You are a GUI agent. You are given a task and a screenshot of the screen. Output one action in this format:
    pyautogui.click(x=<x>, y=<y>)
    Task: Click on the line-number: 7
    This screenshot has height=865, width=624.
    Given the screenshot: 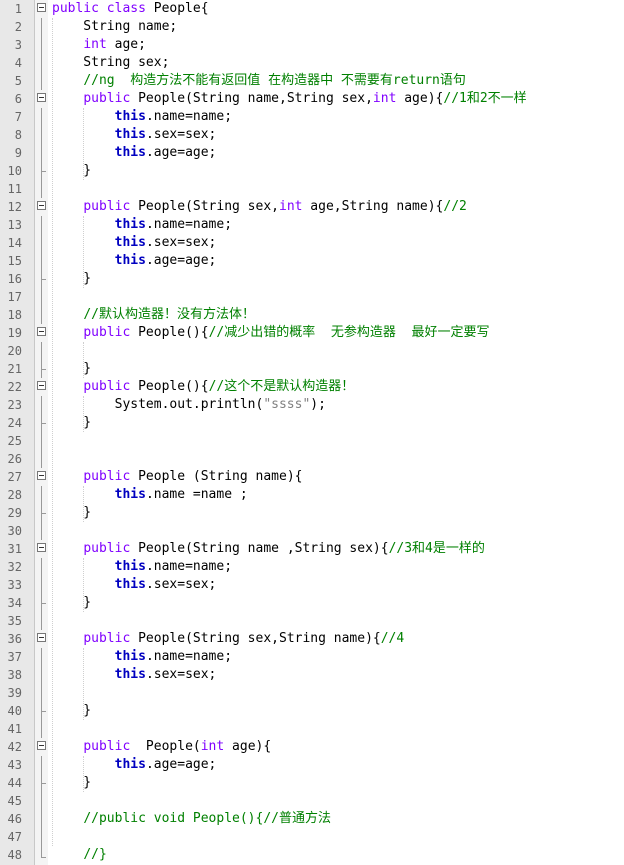 What is the action you would take?
    pyautogui.click(x=18, y=117)
    